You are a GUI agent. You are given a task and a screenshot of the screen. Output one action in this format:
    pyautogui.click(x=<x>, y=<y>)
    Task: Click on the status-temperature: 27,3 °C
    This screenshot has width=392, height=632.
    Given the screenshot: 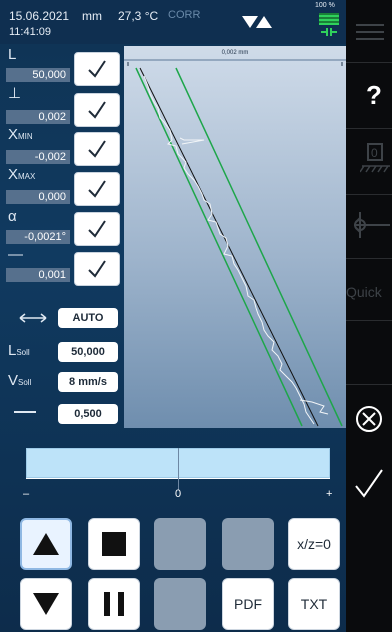 What is the action you would take?
    pyautogui.click(x=138, y=16)
    